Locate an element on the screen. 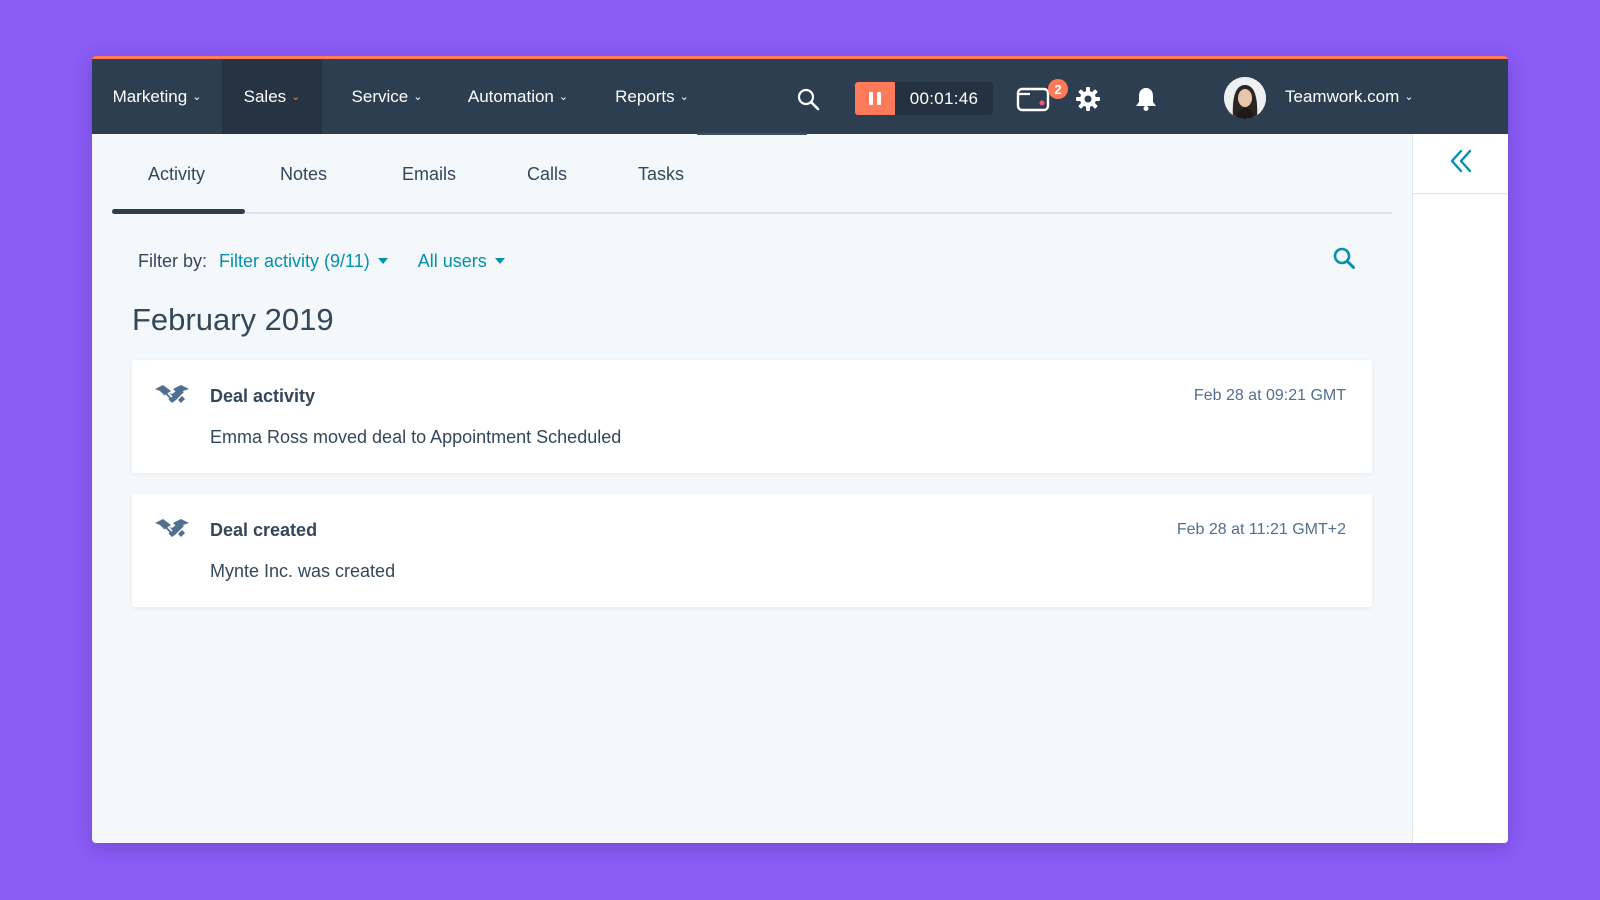 The image size is (1600, 900). filter-activity-dropdown: Filter activity (9/11) is located at coordinates (303, 261).